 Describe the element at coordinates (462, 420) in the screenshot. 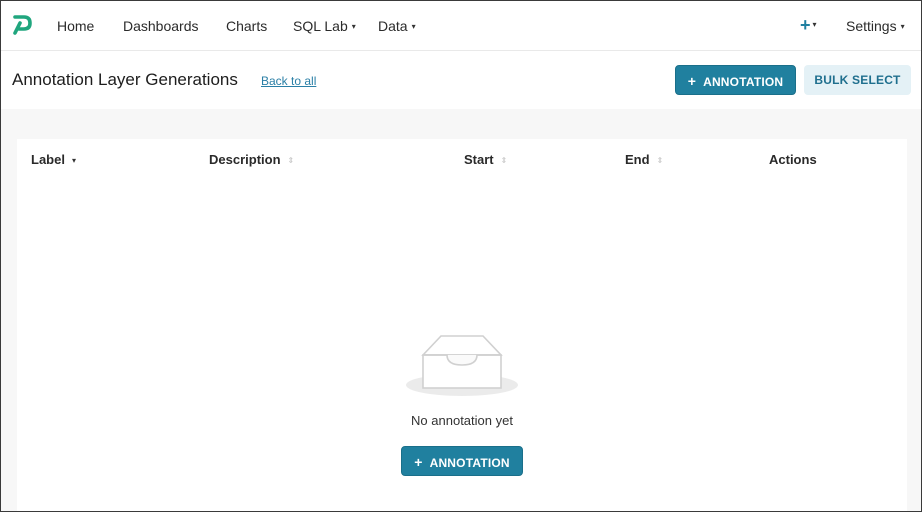

I see `empty-state-message: No annotation yet` at that location.